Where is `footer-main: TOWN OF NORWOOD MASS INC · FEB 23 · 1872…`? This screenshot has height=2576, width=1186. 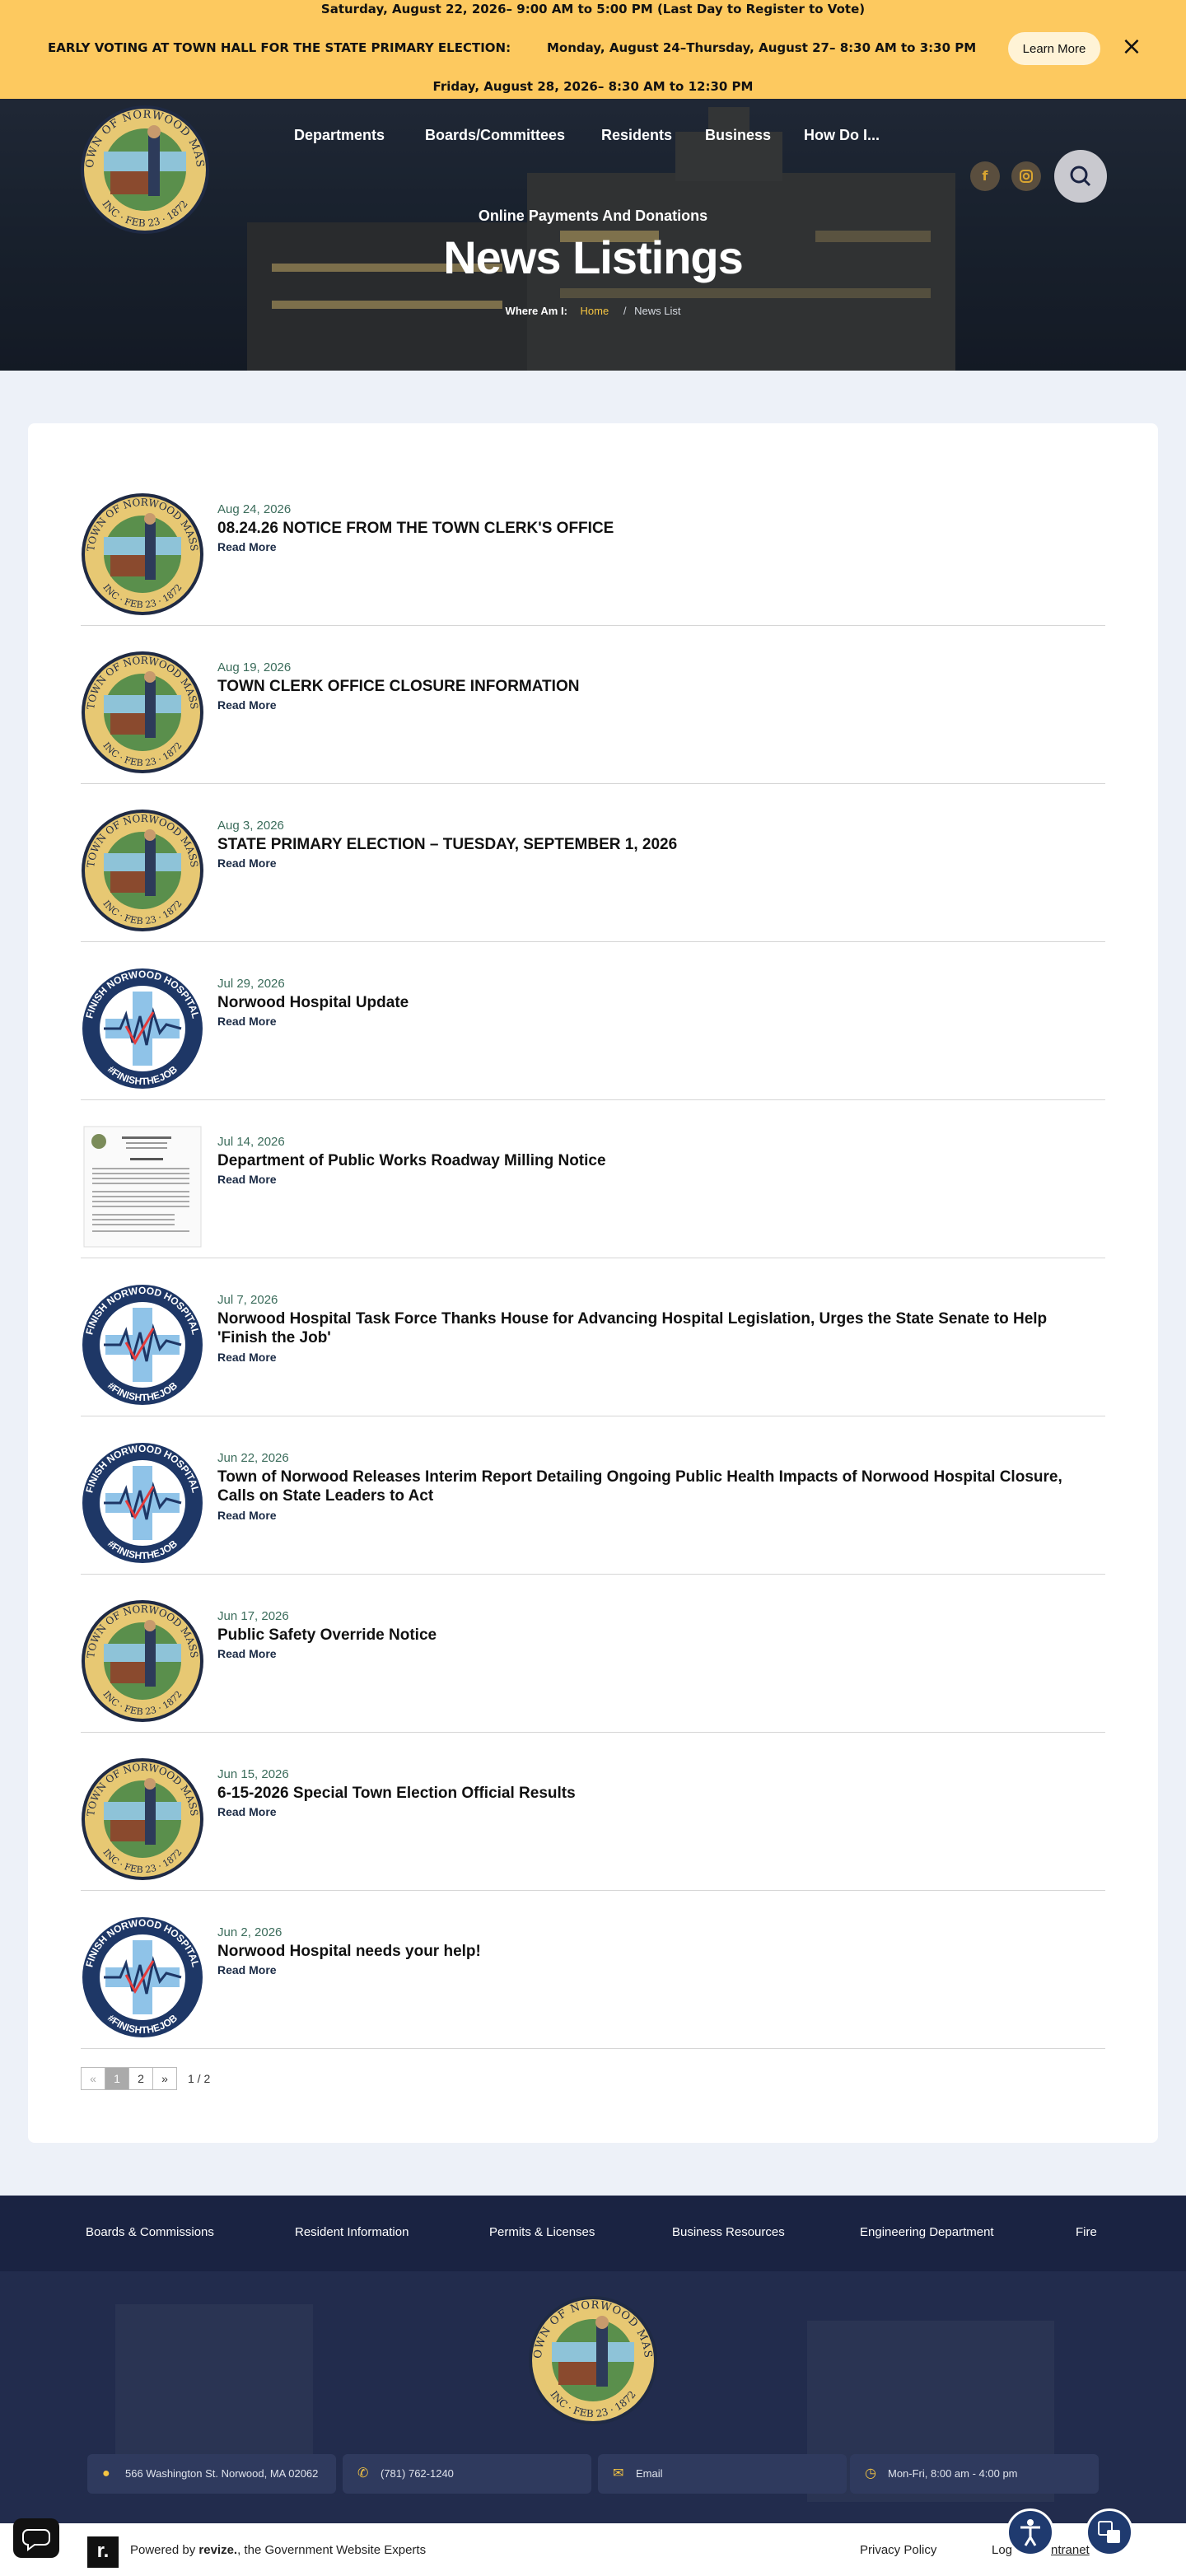 footer-main: TOWN OF NORWOOD MASS INC · FEB 23 · 1872… is located at coordinates (593, 2397).